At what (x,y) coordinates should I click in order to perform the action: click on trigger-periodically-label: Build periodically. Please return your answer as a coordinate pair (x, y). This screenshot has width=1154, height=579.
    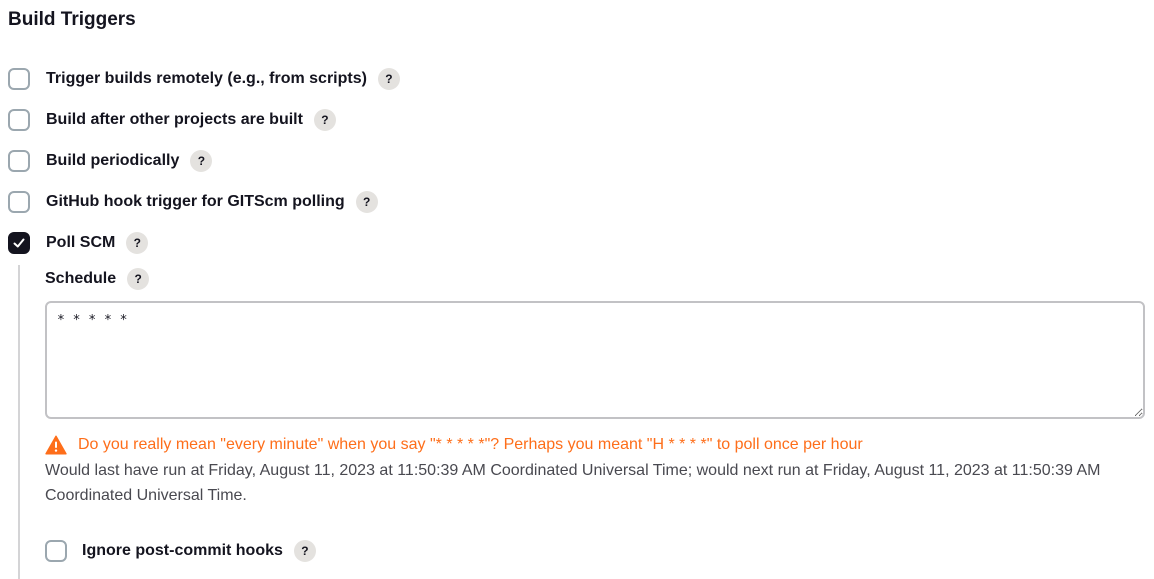
    Looking at the image, I should click on (112, 161).